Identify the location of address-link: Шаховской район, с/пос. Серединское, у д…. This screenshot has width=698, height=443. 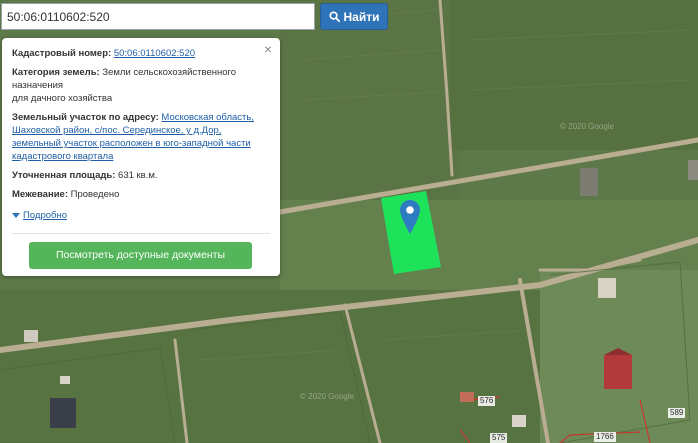
(116, 130).